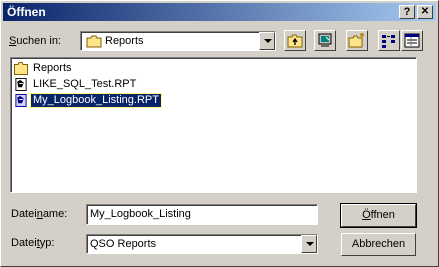 This screenshot has width=439, height=267. What do you see at coordinates (140, 214) in the screenshot?
I see `filename-value: My_Logbook_Listing` at bounding box center [140, 214].